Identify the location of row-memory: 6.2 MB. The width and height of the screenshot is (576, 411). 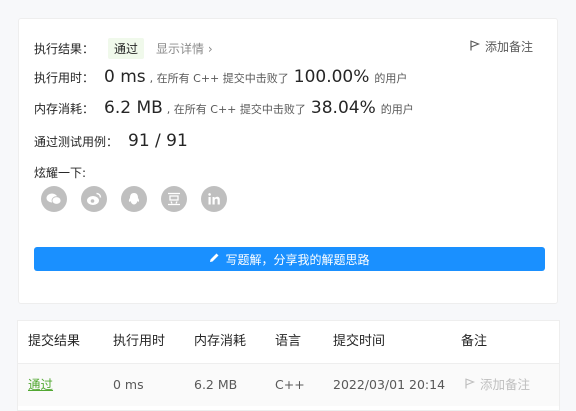
(216, 384).